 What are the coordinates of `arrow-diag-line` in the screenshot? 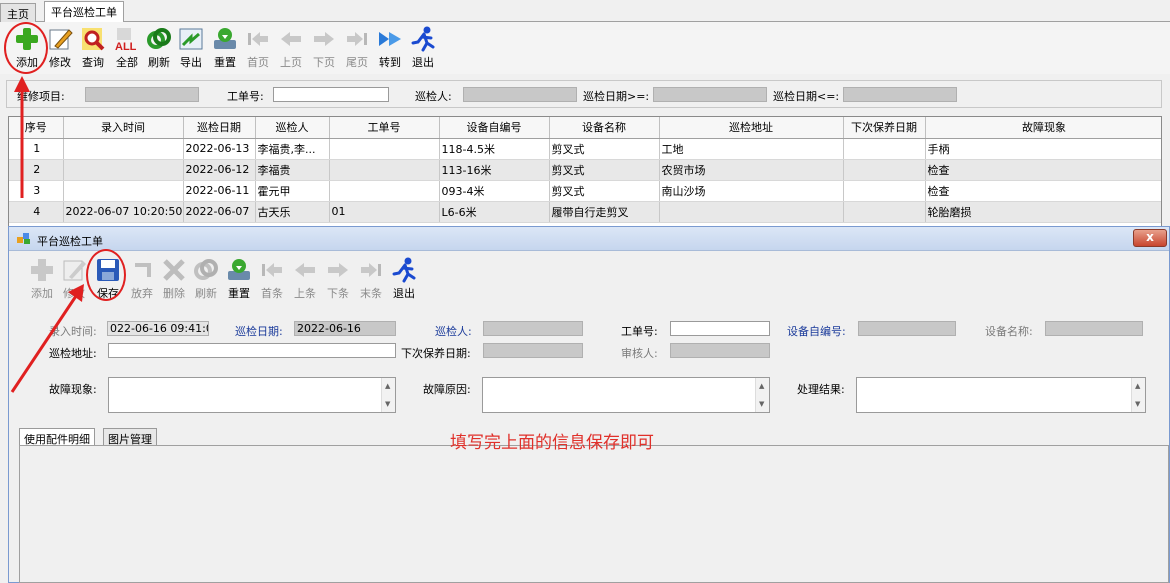 It's located at (44, 344).